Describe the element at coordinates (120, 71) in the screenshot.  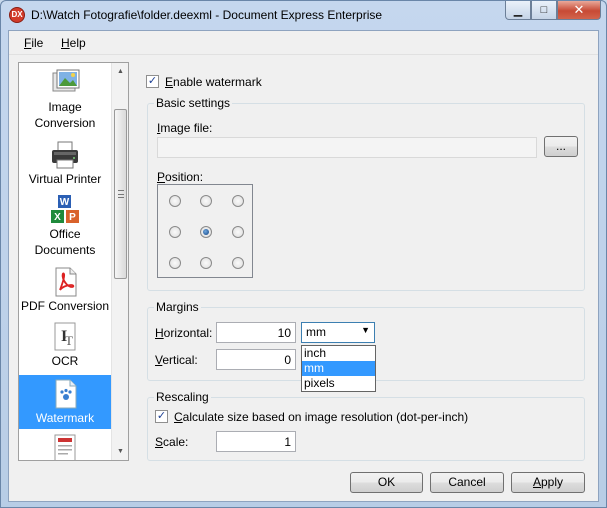
I see `scroll-up-icon: ▲` at that location.